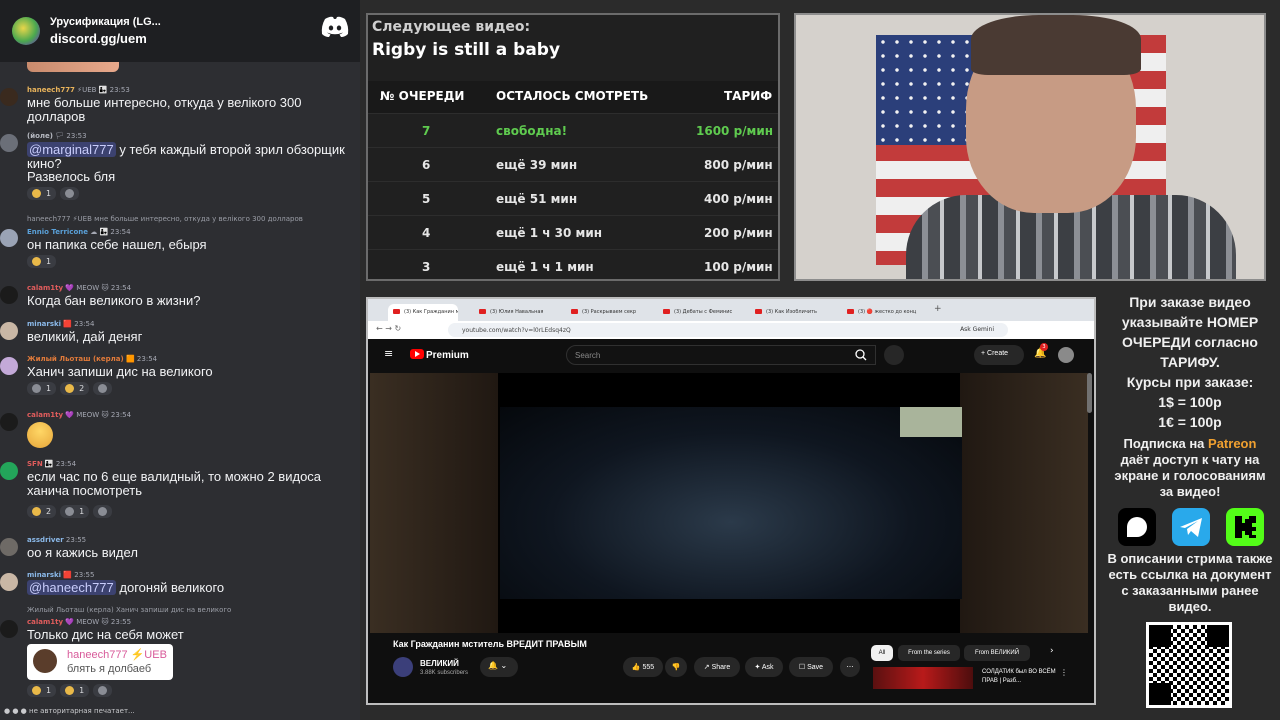 The image size is (1280, 720). I want to click on browser-tab: (3) Дебаты с Феминис, so click(696, 312).